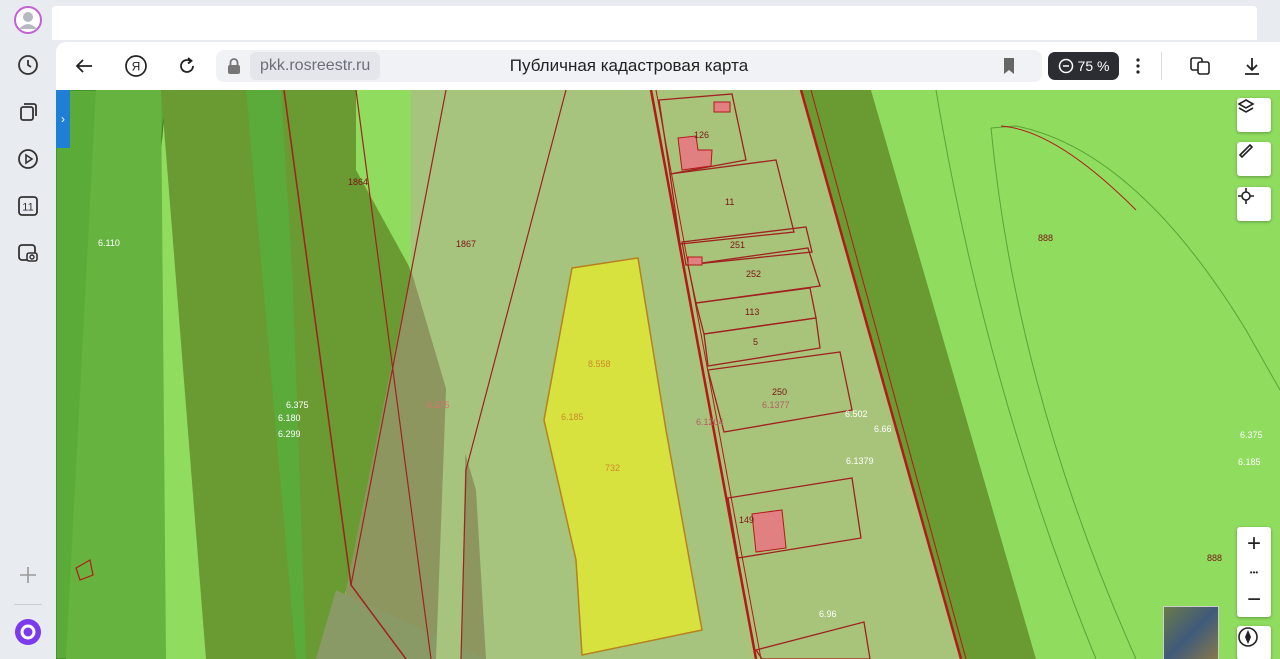 The image size is (1280, 659). What do you see at coordinates (779, 392) in the screenshot?
I see `map-label: 250` at bounding box center [779, 392].